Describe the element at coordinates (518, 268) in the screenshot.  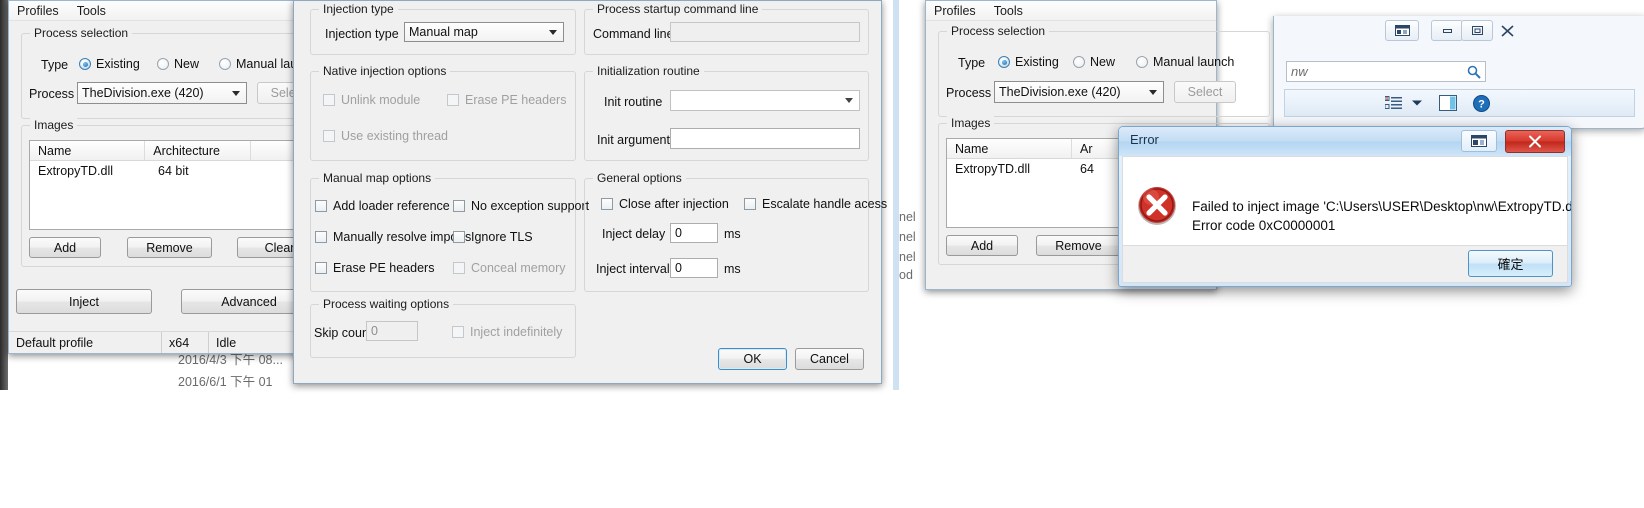
I see `checkbox-label: Conceal memory` at that location.